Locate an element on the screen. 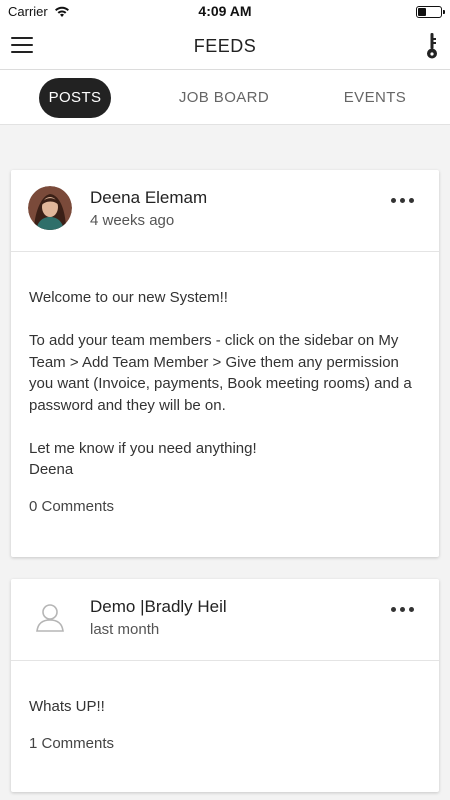 Image resolution: width=450 pixels, height=800 pixels. post-paragraph: Welcome to our new System!! is located at coordinates (128, 297).